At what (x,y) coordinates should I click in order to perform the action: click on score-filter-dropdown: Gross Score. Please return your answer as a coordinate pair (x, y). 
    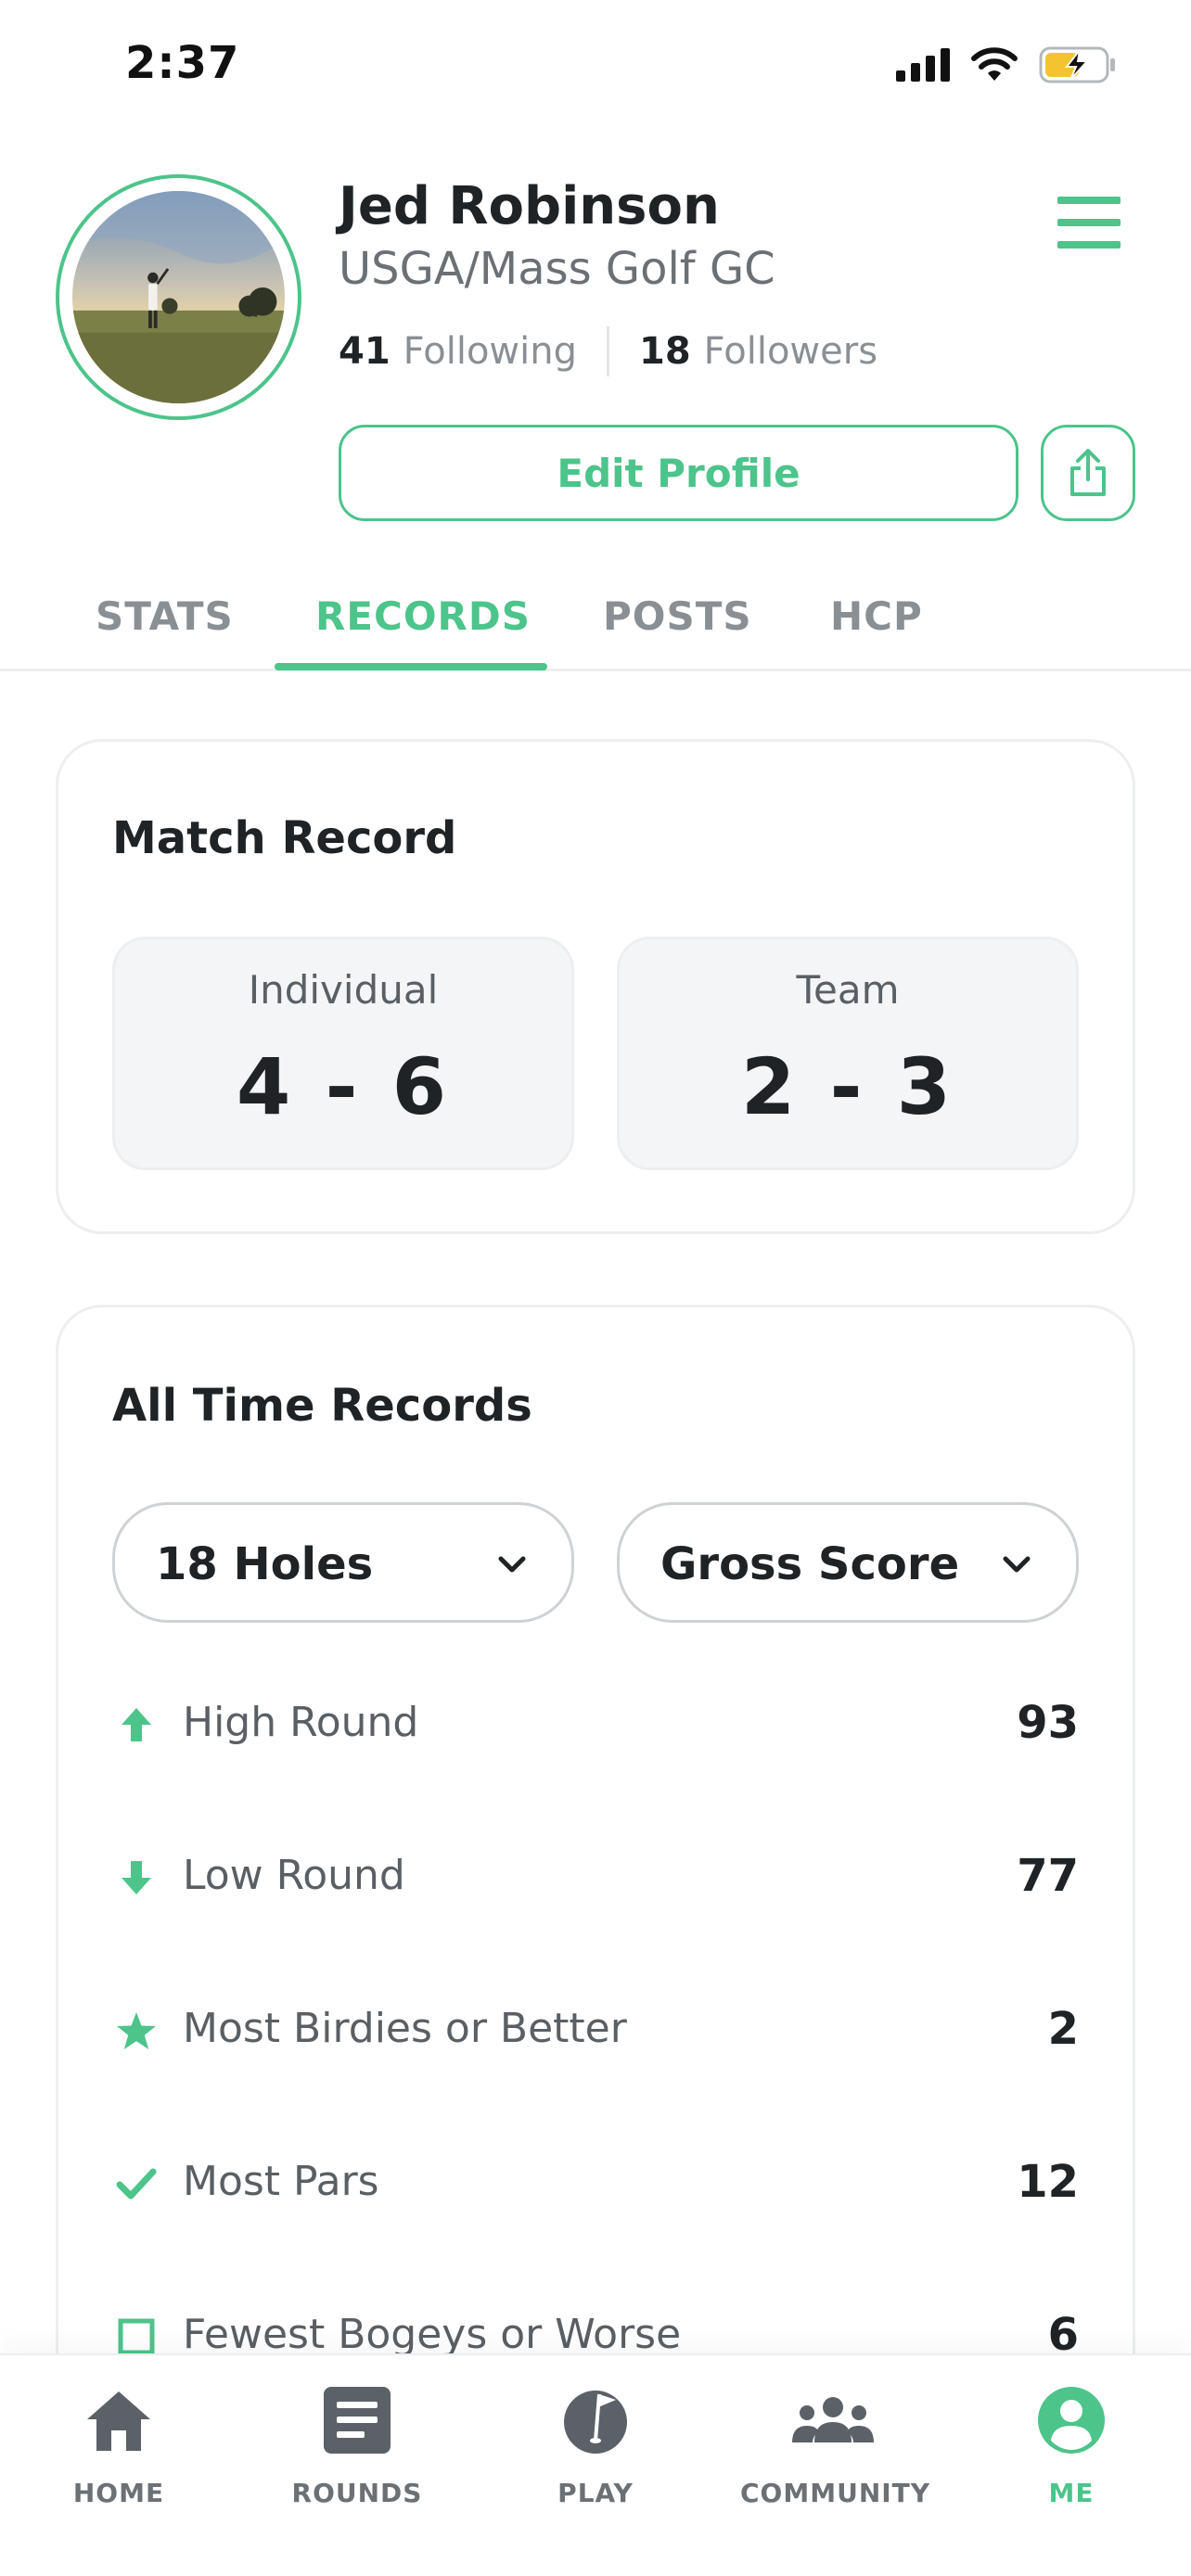
    Looking at the image, I should click on (848, 1562).